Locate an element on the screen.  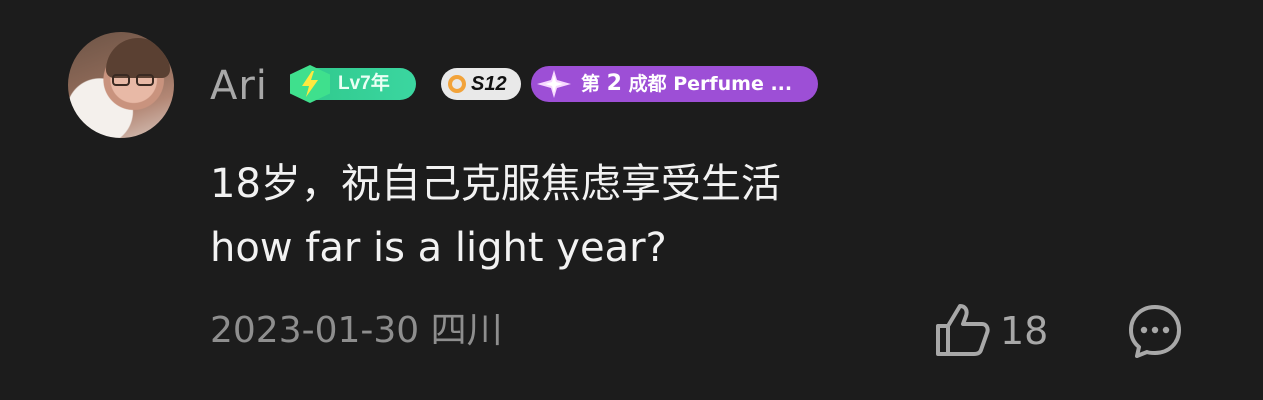
avatar-glasses is located at coordinates (136, 80).